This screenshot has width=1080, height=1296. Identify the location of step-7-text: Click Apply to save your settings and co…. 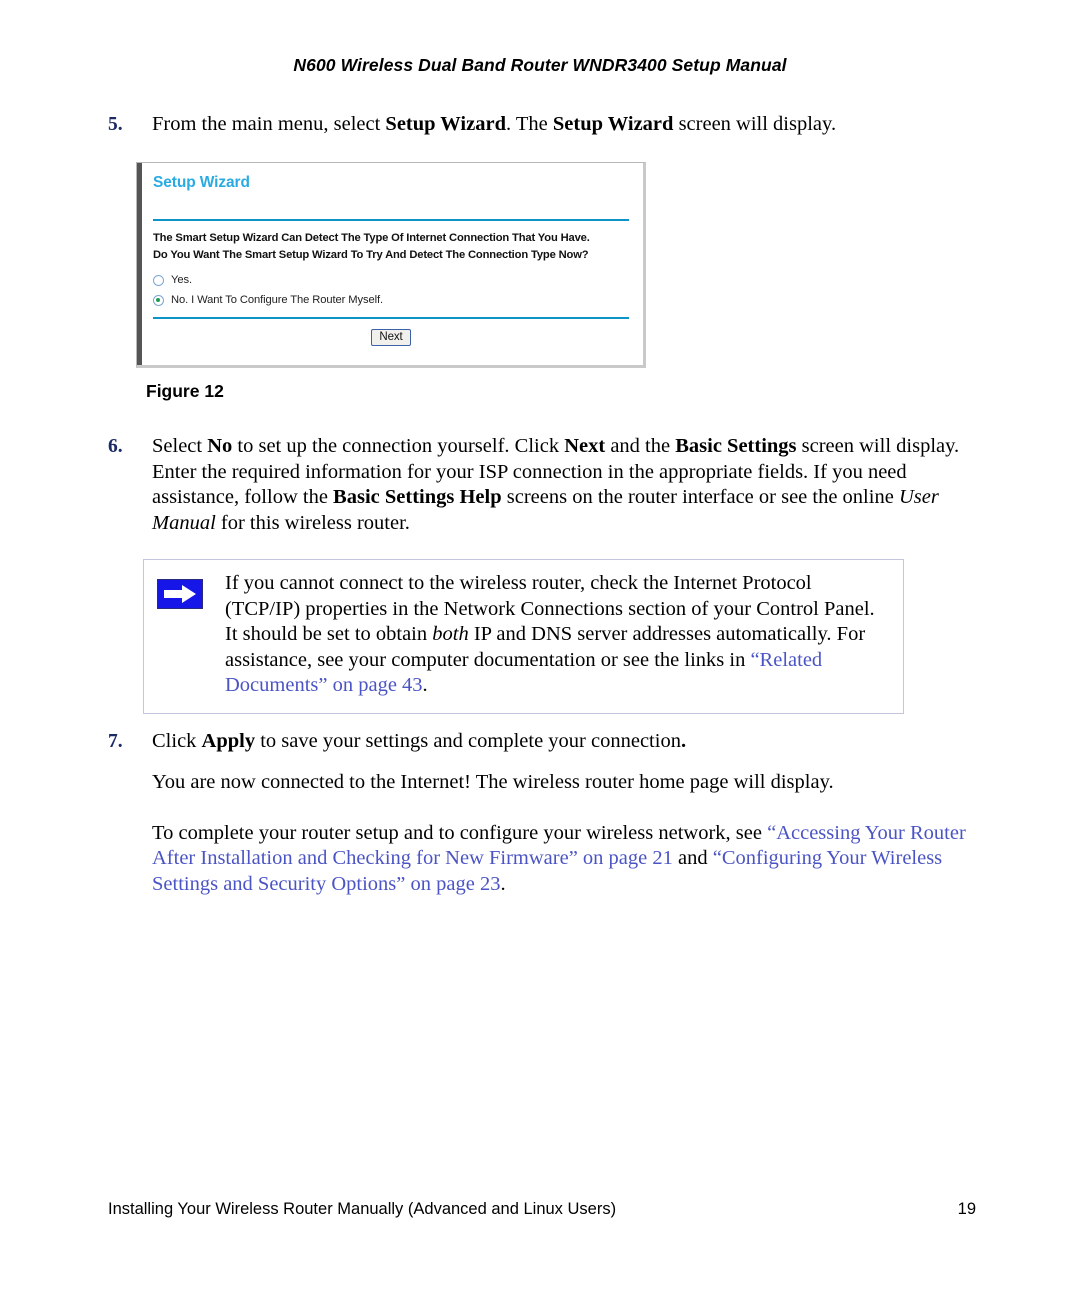
(564, 742).